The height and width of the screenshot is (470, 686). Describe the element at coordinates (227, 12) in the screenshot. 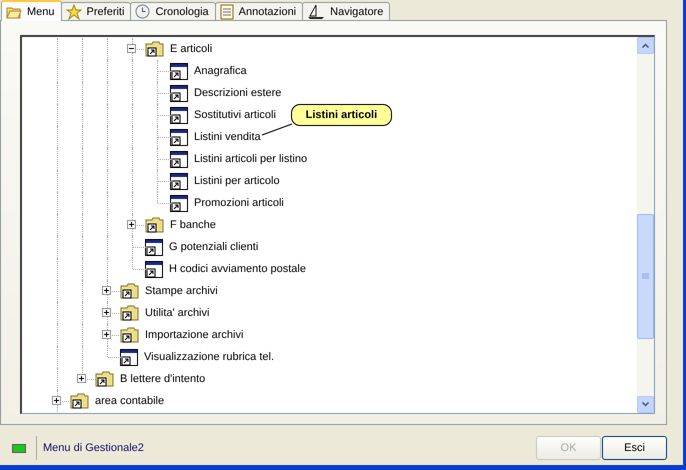

I see `clipboard-icon` at that location.